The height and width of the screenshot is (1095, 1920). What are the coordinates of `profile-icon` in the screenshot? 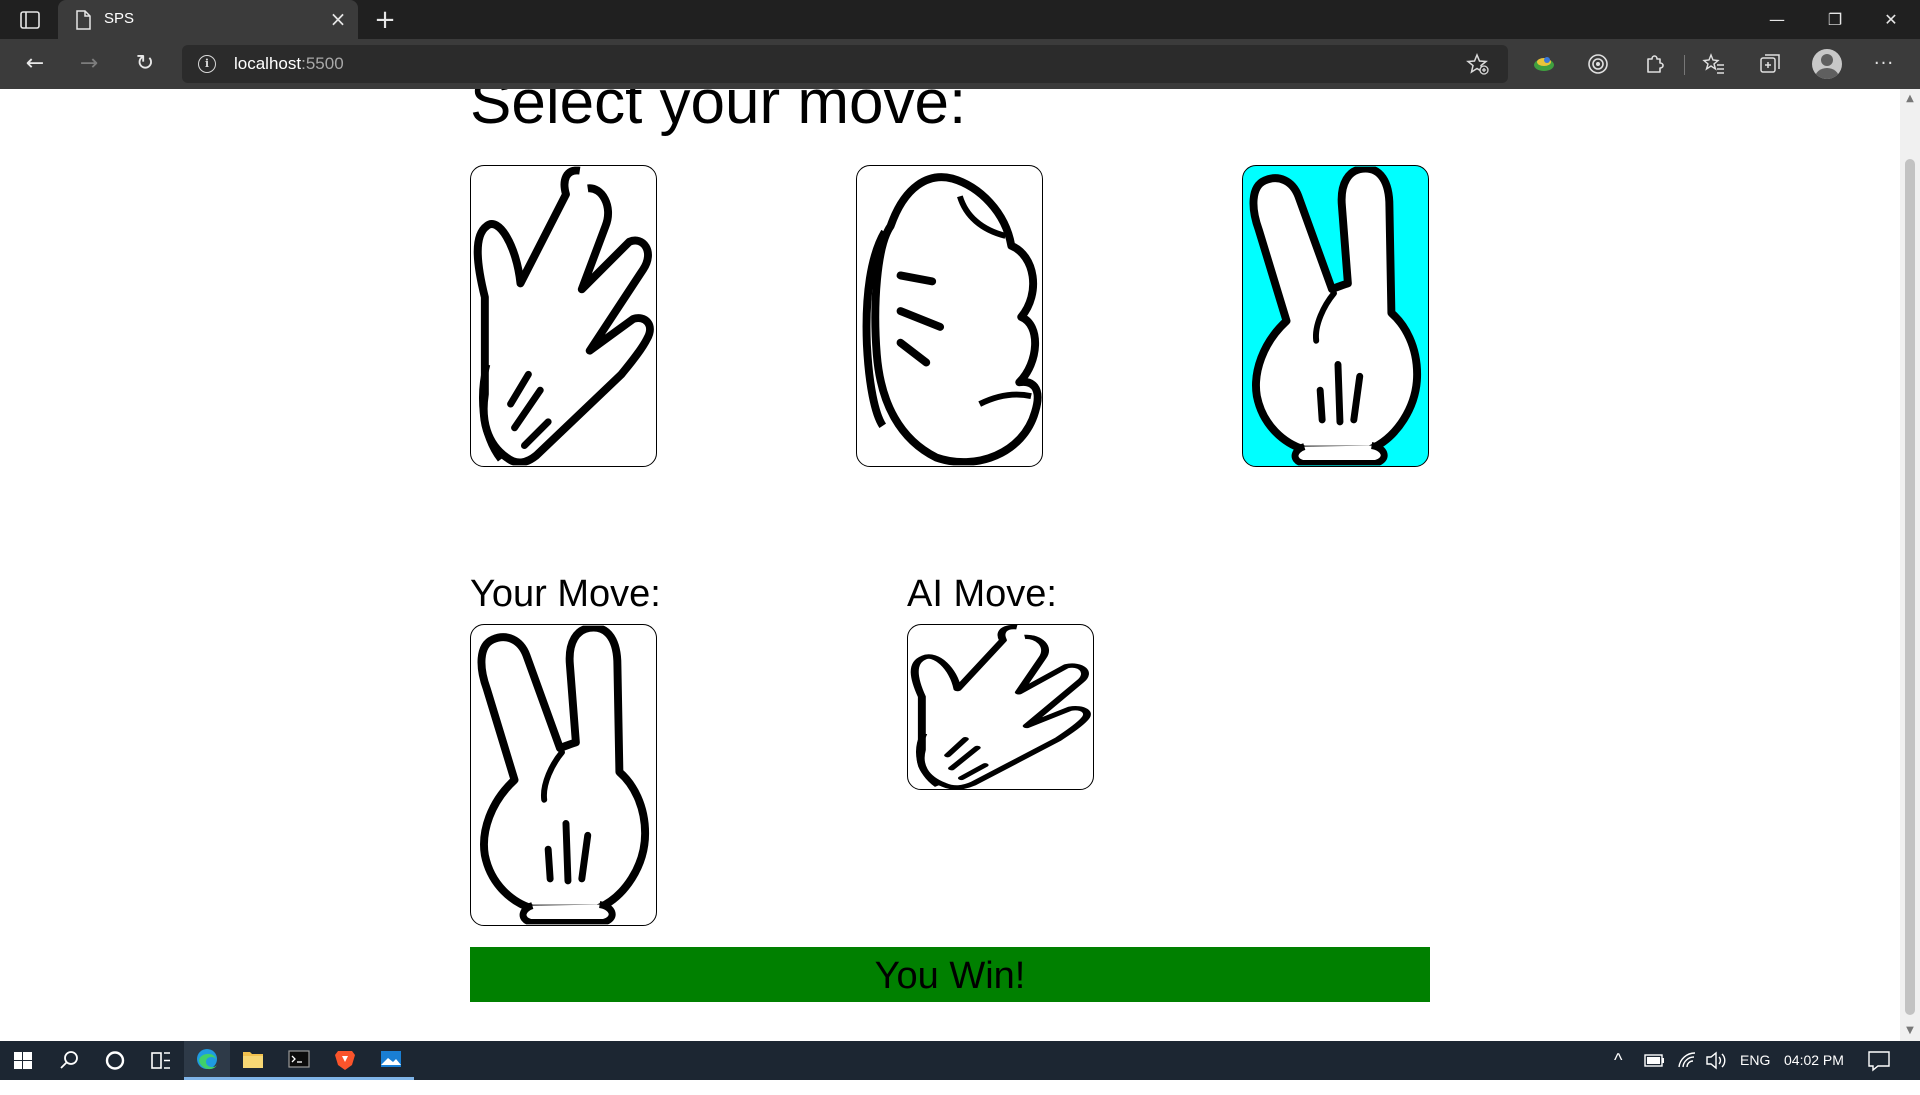 It's located at (1827, 64).